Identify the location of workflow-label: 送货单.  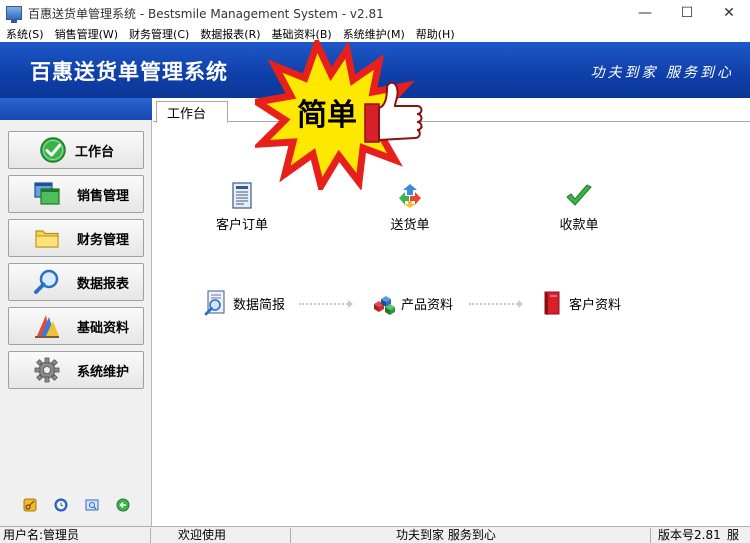
(410, 225).